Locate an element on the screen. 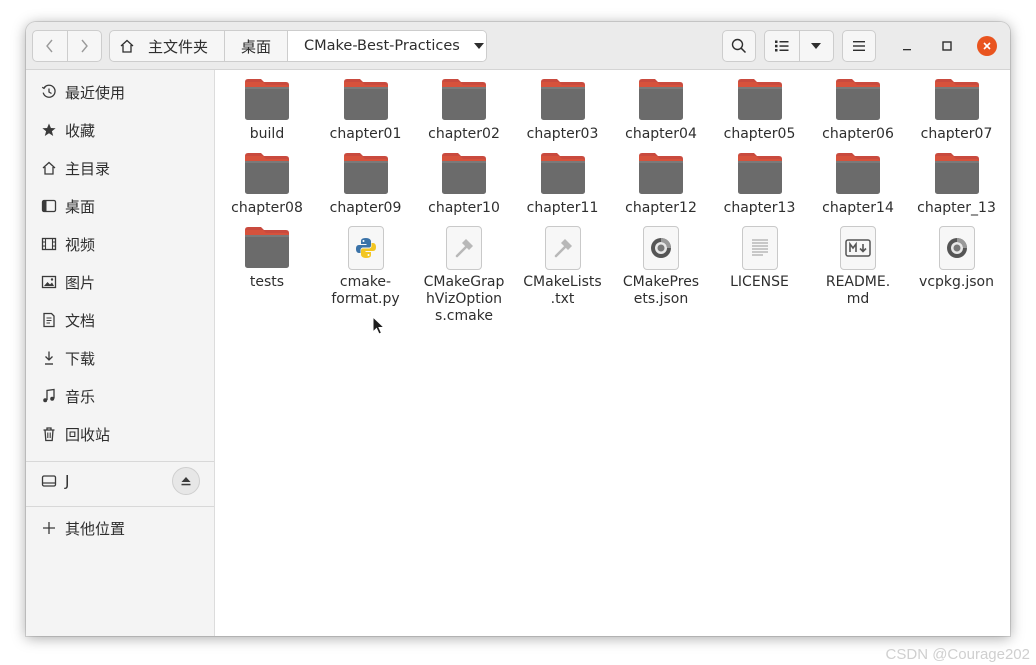 This screenshot has width=1036, height=665. sidebar-item-label: 文档 is located at coordinates (80, 320).